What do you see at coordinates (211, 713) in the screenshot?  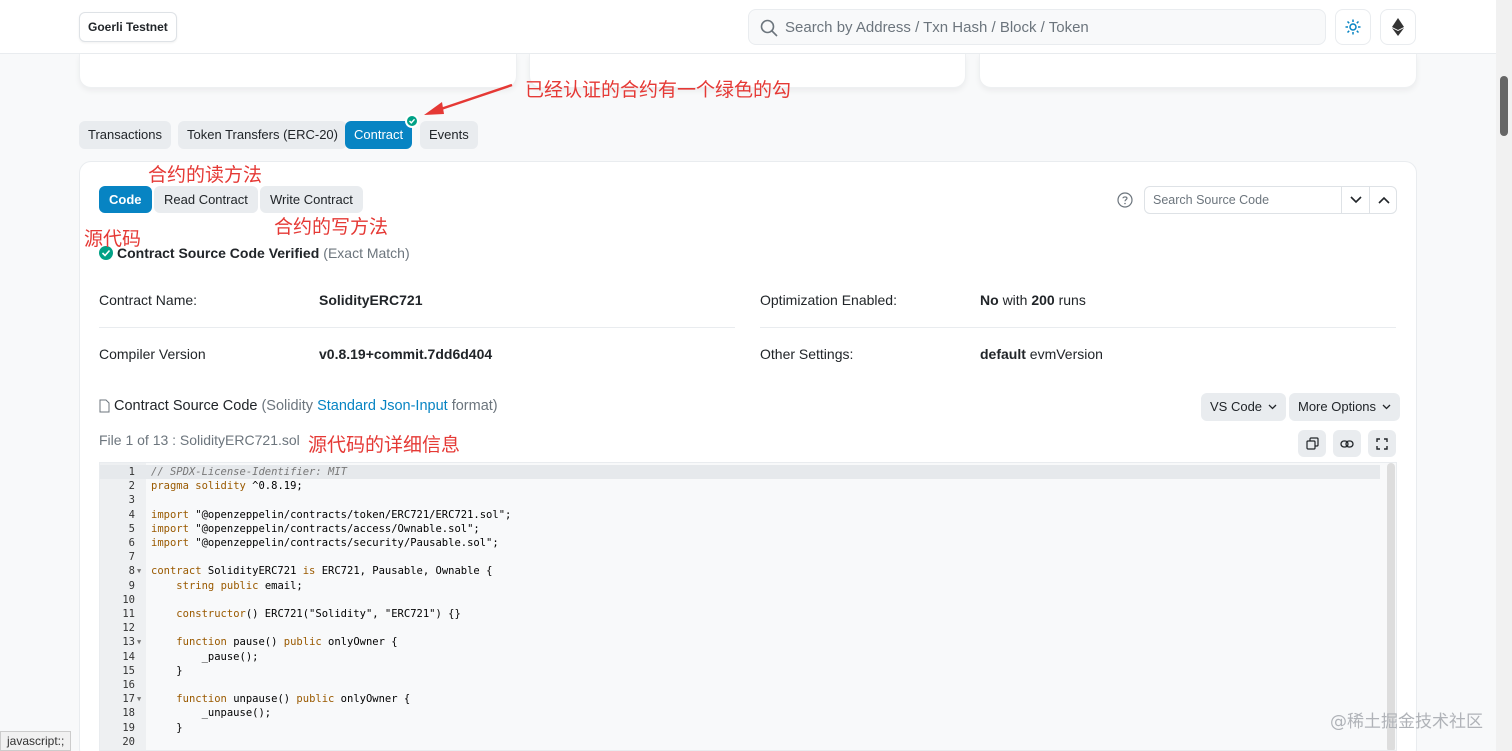 I see `code-text: _unpause();` at bounding box center [211, 713].